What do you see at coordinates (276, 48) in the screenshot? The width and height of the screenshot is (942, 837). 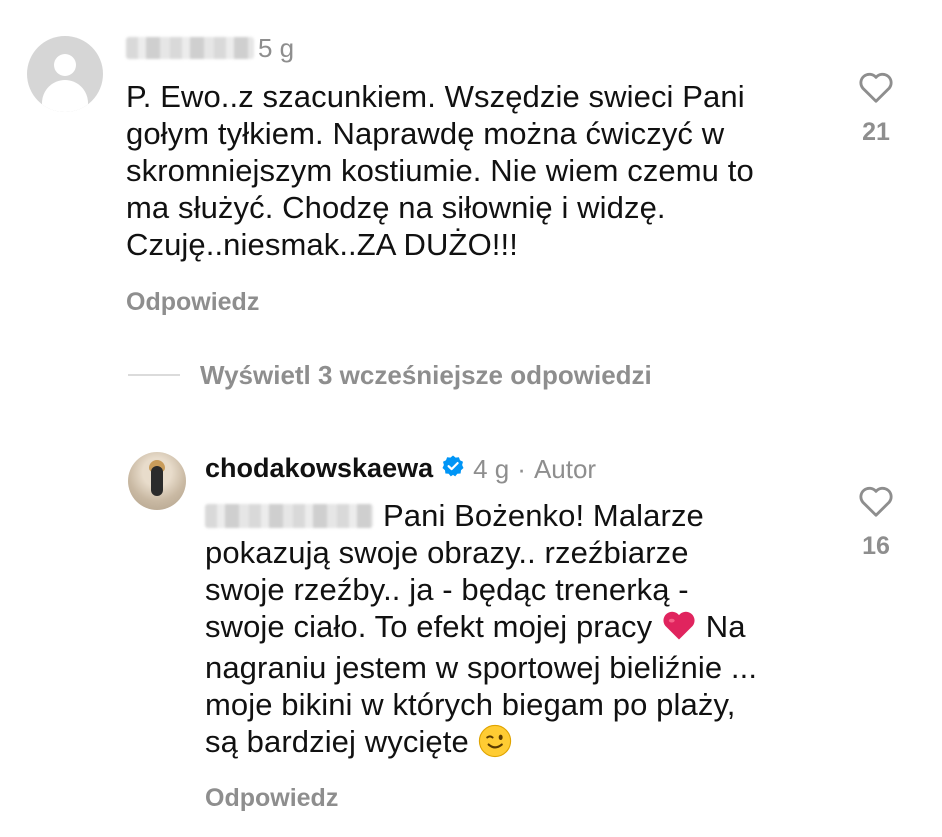 I see `comment-time: 5 g` at bounding box center [276, 48].